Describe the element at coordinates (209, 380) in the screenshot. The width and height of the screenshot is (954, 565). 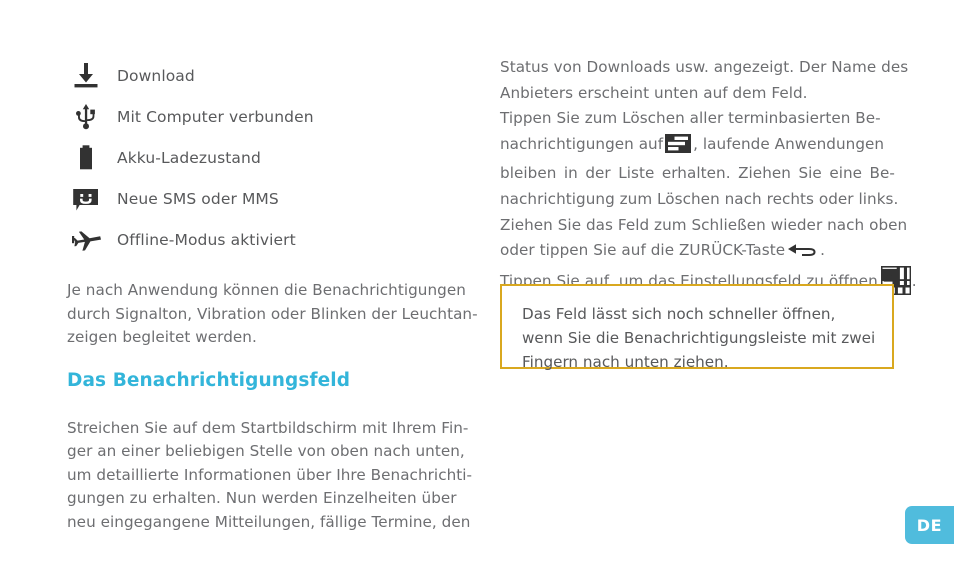
I see `section-heading: Das Benachrichtigungsfeld` at that location.